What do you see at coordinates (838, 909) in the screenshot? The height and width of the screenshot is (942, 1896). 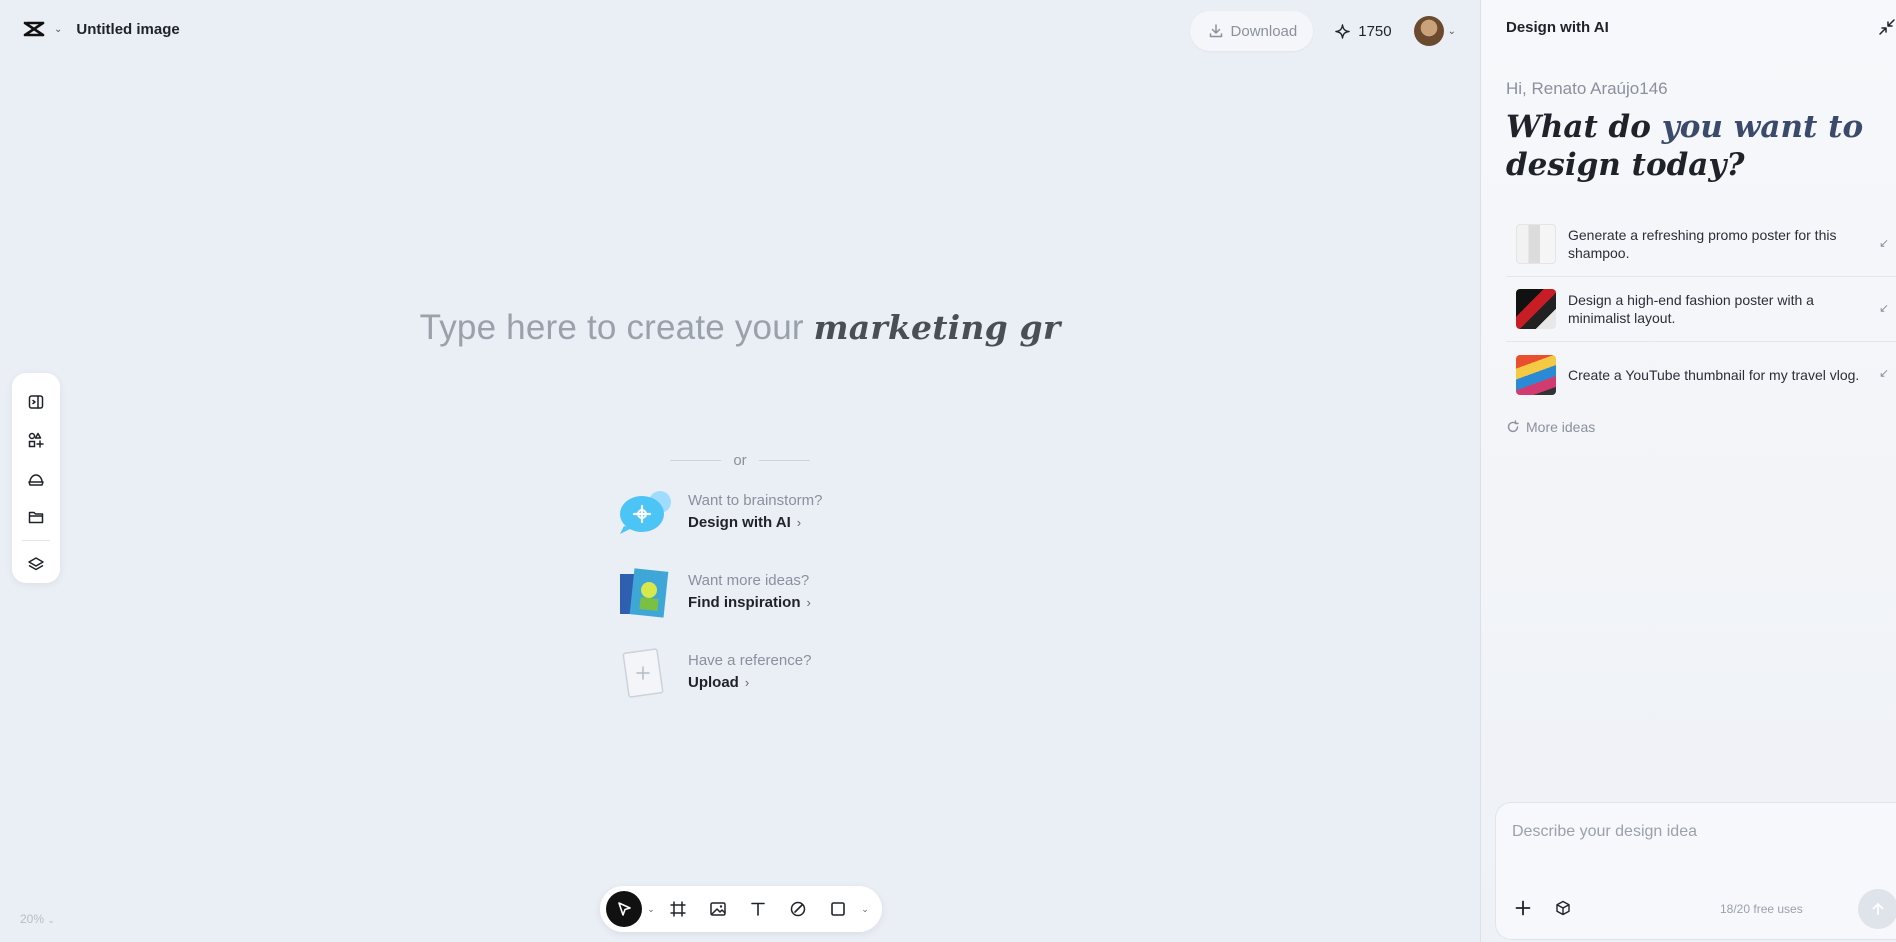 I see `shape-icon` at bounding box center [838, 909].